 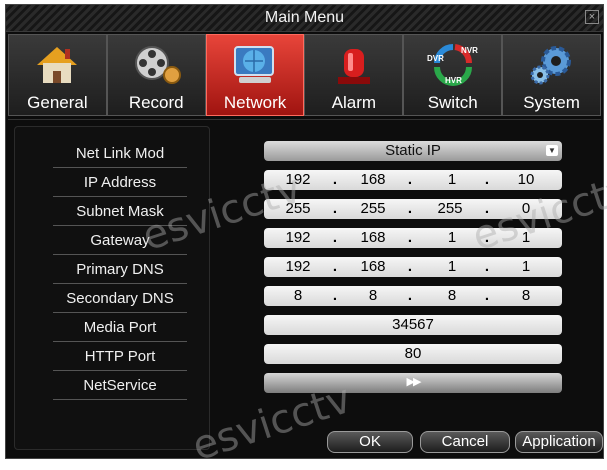 What do you see at coordinates (57, 102) in the screenshot?
I see `tab-general-label: General` at bounding box center [57, 102].